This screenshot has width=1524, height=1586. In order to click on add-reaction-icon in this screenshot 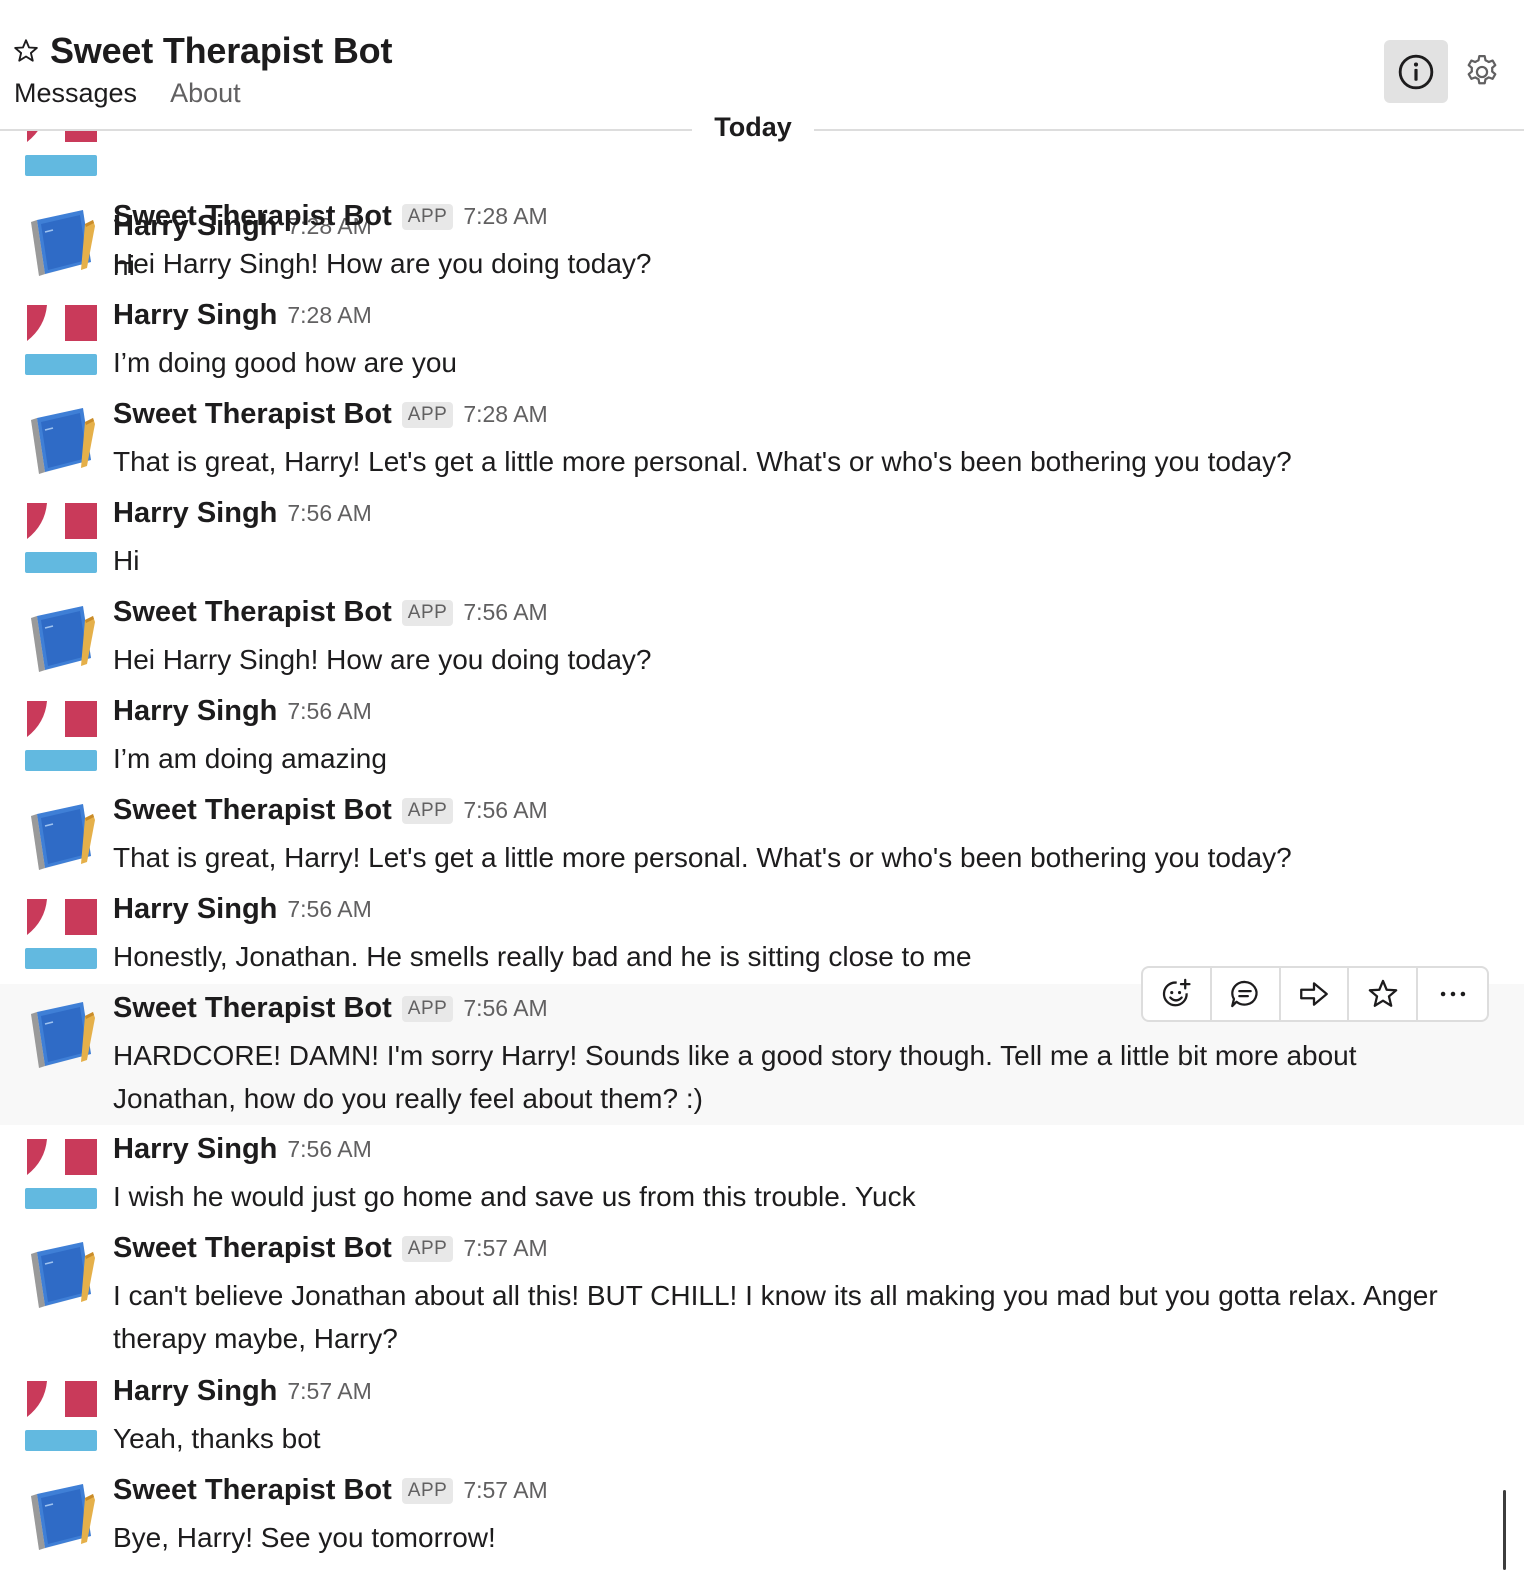, I will do `click(1177, 992)`.